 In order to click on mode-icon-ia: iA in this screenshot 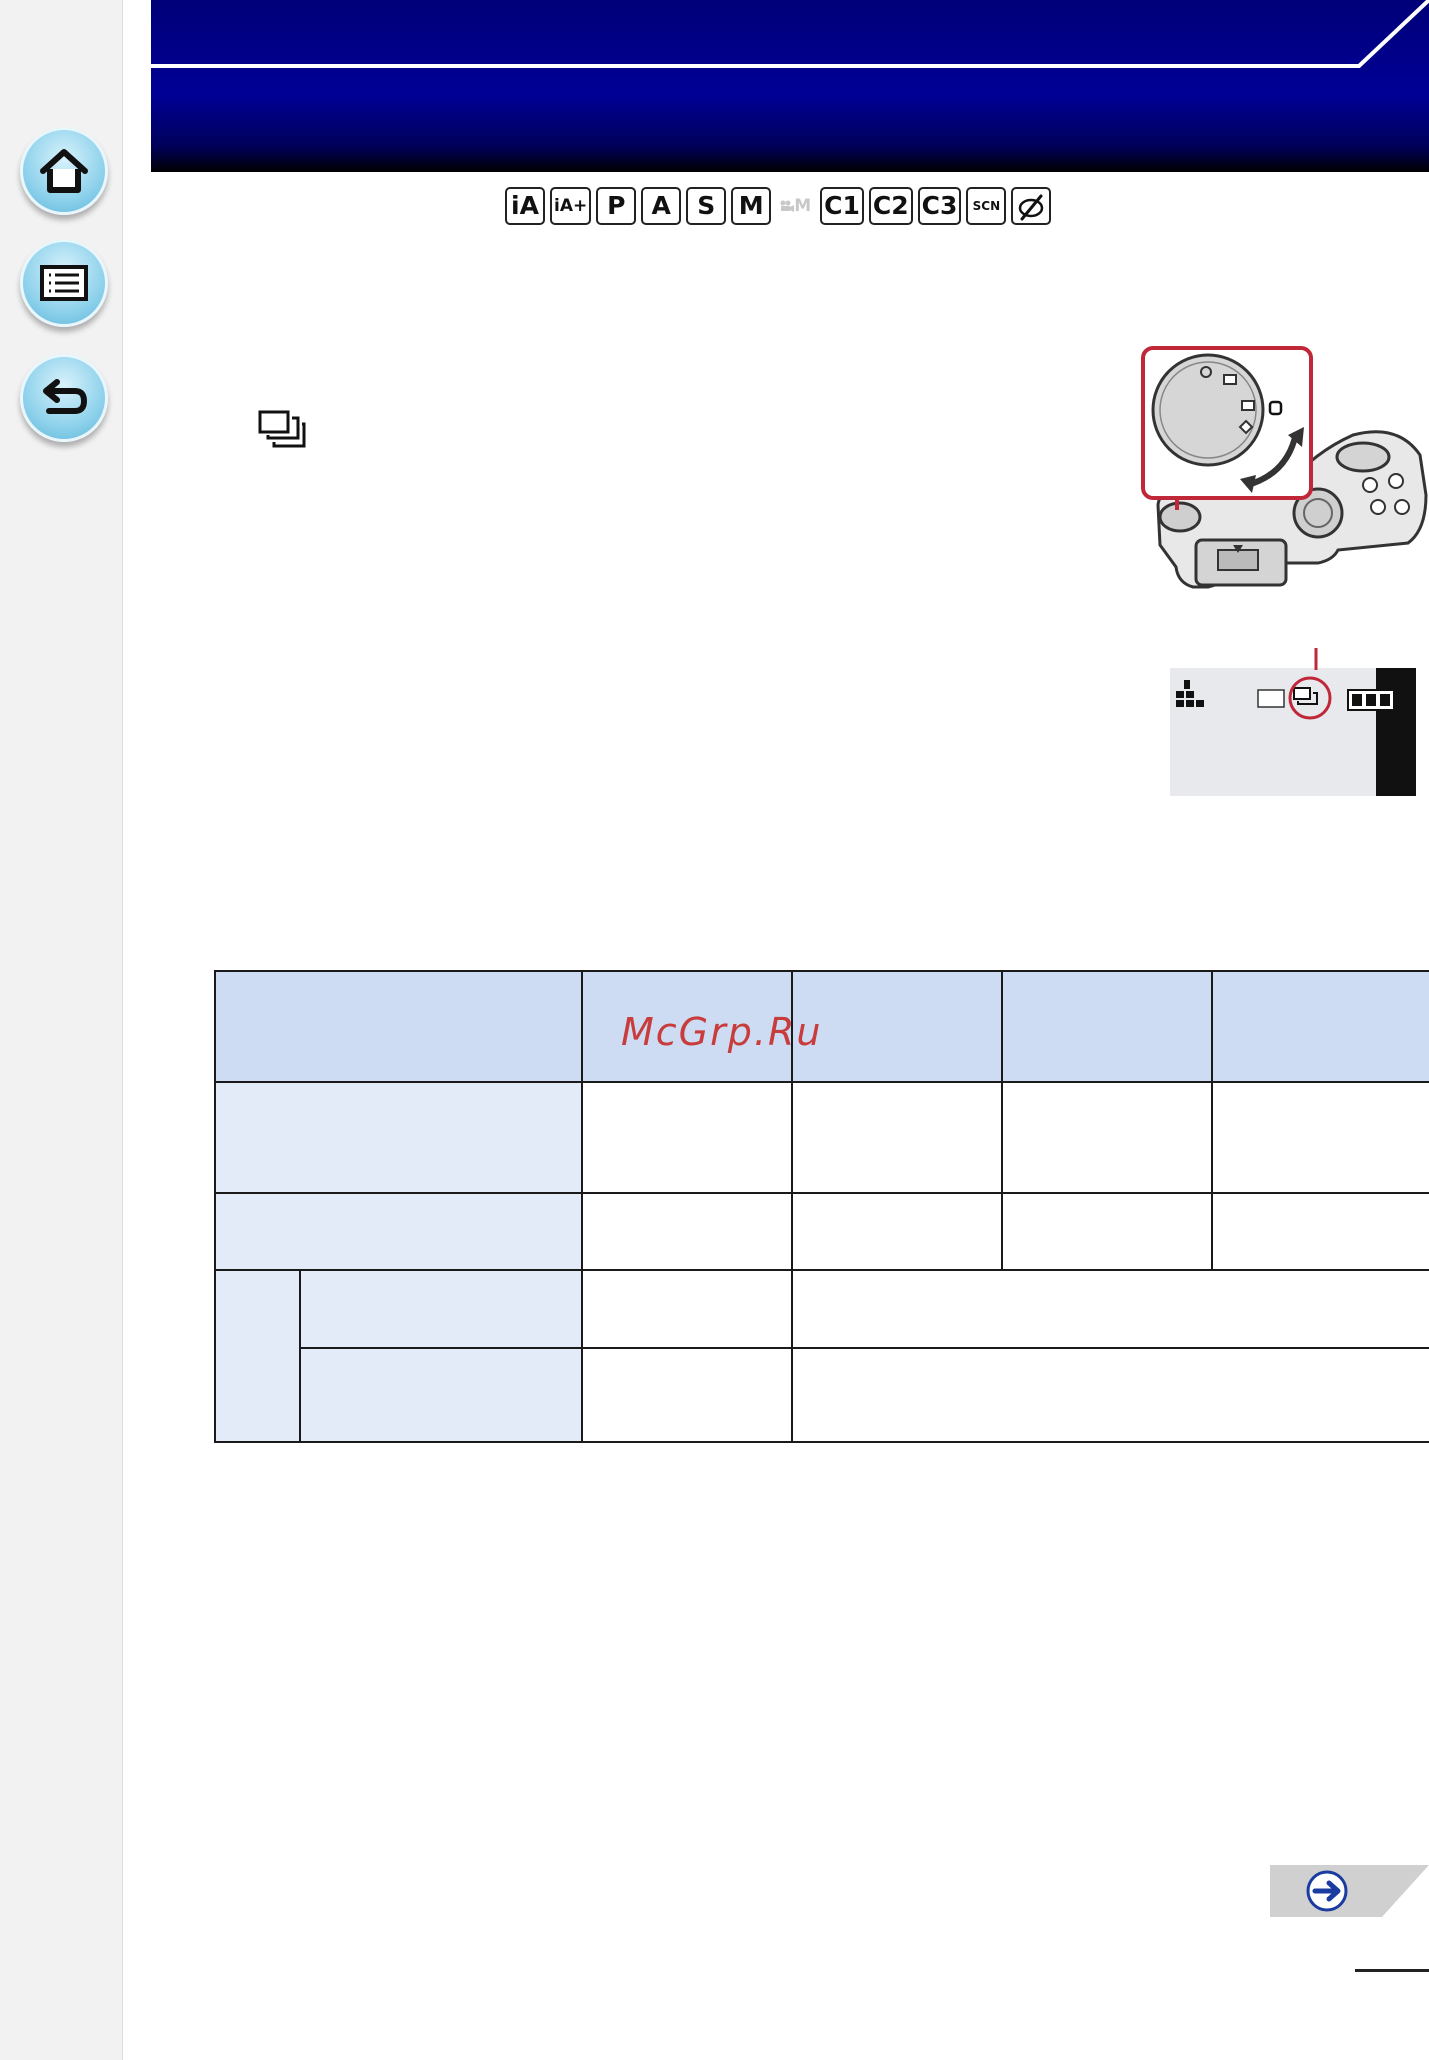, I will do `click(525, 206)`.